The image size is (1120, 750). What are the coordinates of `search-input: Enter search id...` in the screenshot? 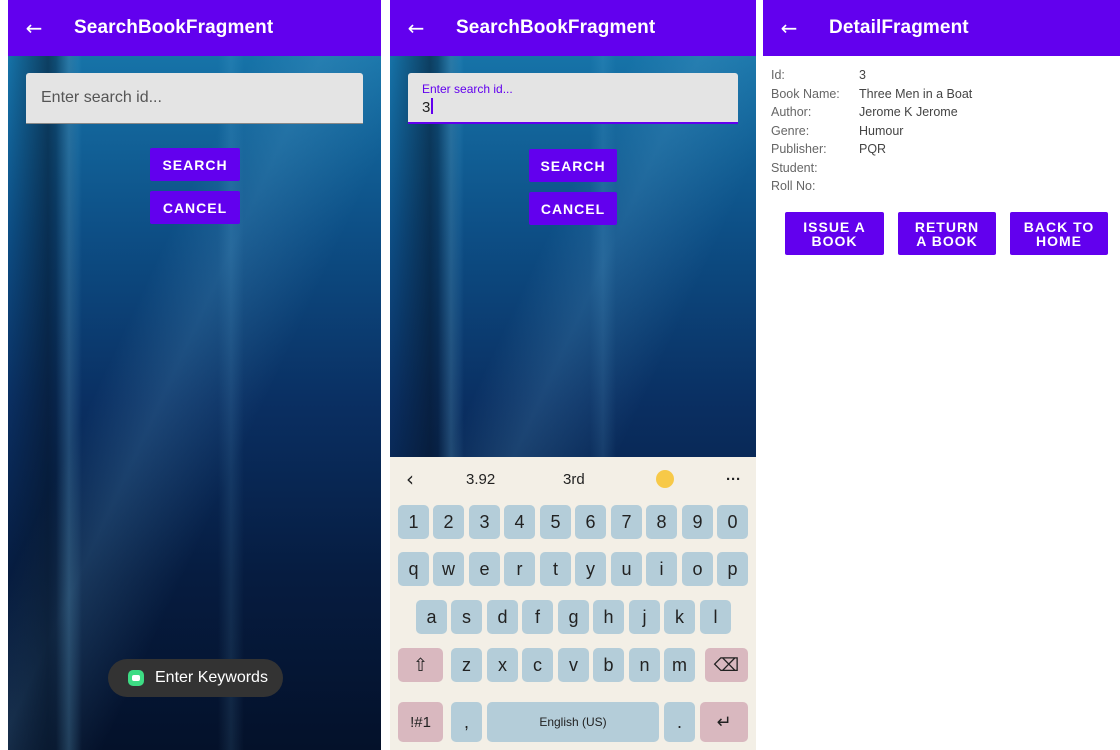 It's located at (194, 98).